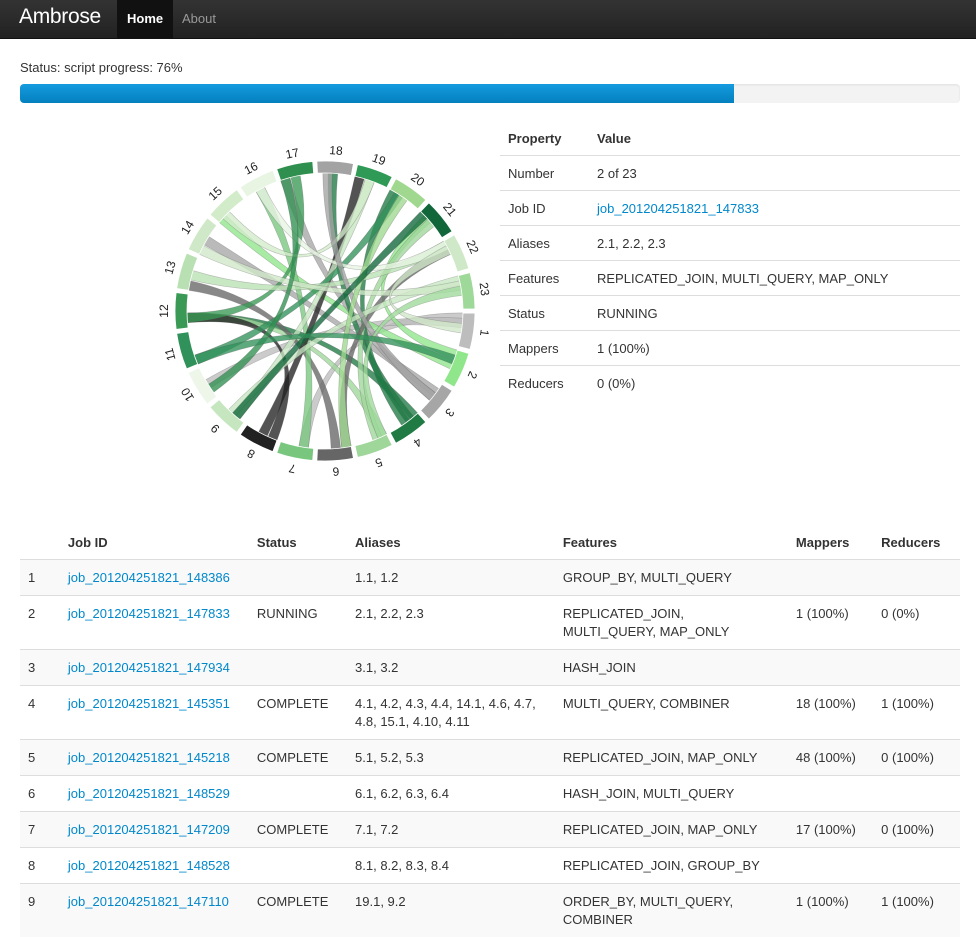 The width and height of the screenshot is (976, 937). Describe the element at coordinates (336, 150) in the screenshot. I see `chord-segment-label: 18` at that location.